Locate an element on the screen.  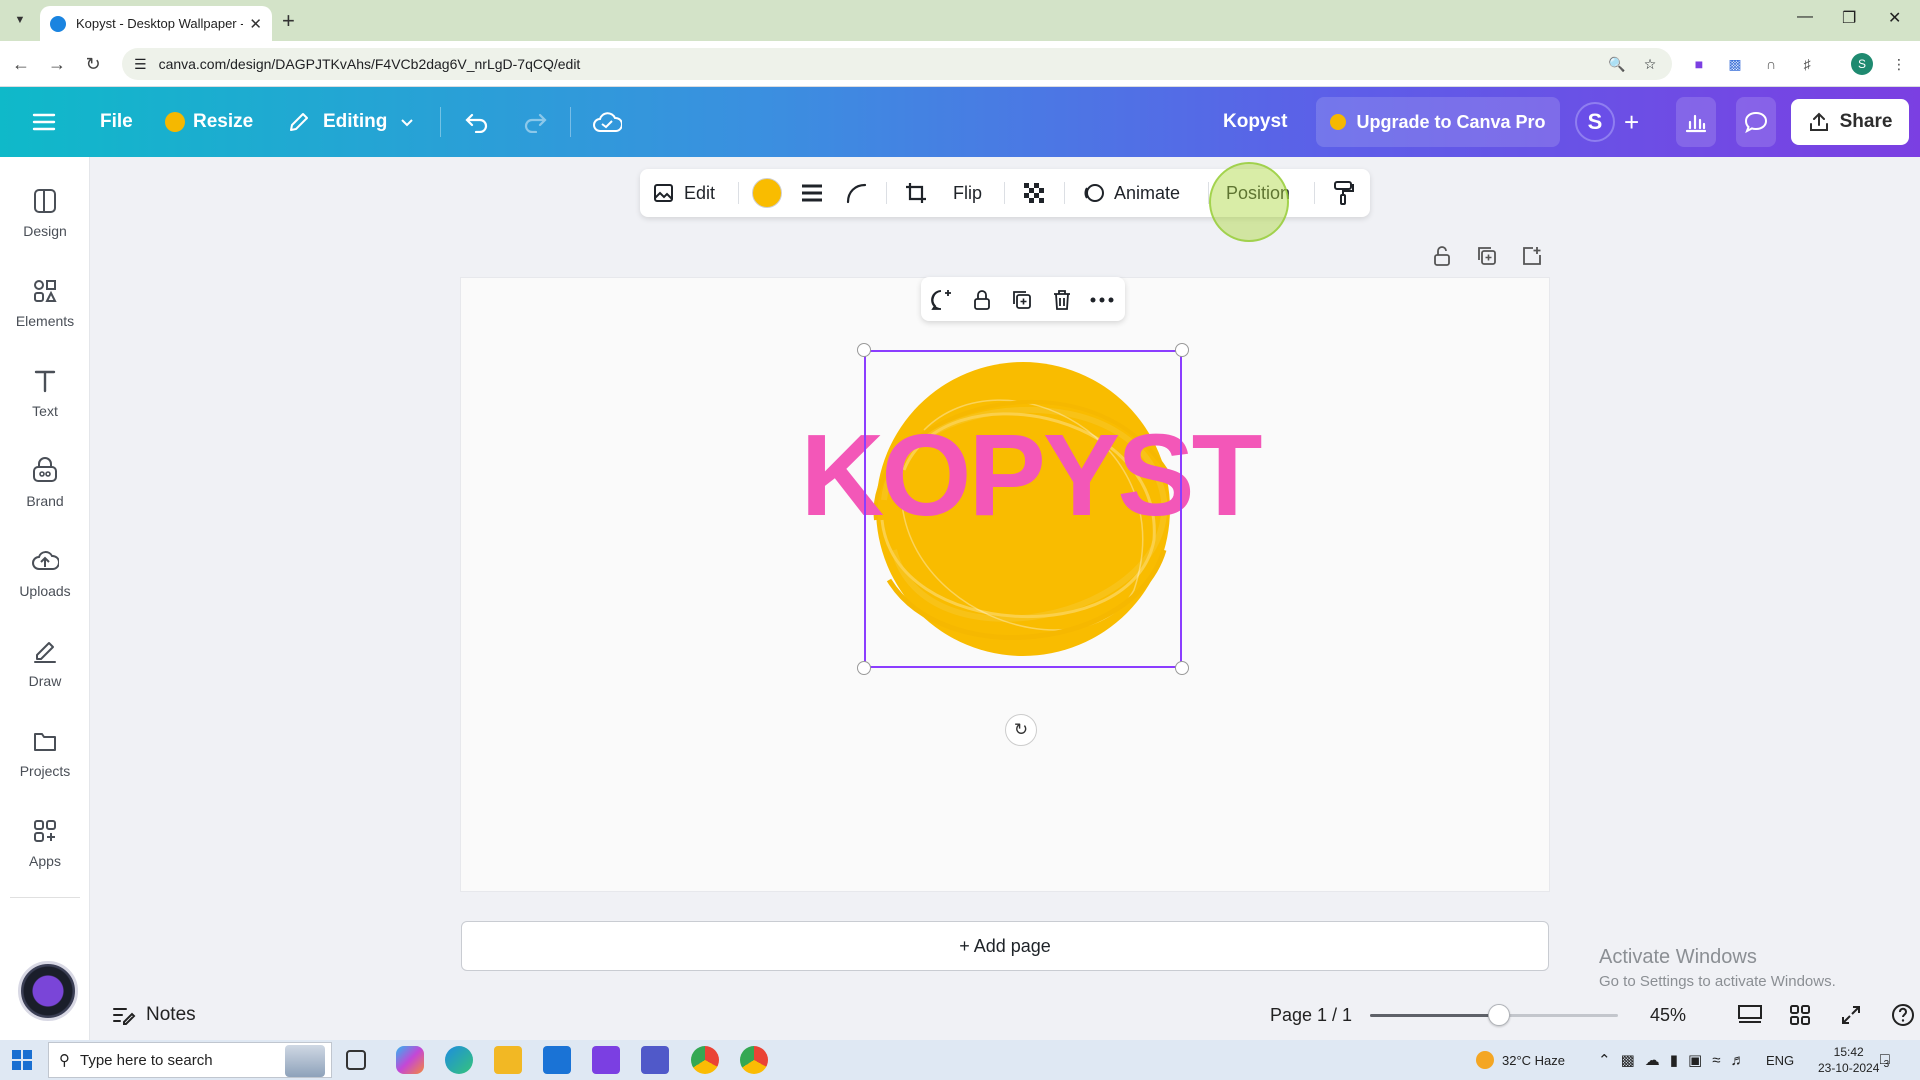
cloud-saved-icon is located at coordinates (607, 122).